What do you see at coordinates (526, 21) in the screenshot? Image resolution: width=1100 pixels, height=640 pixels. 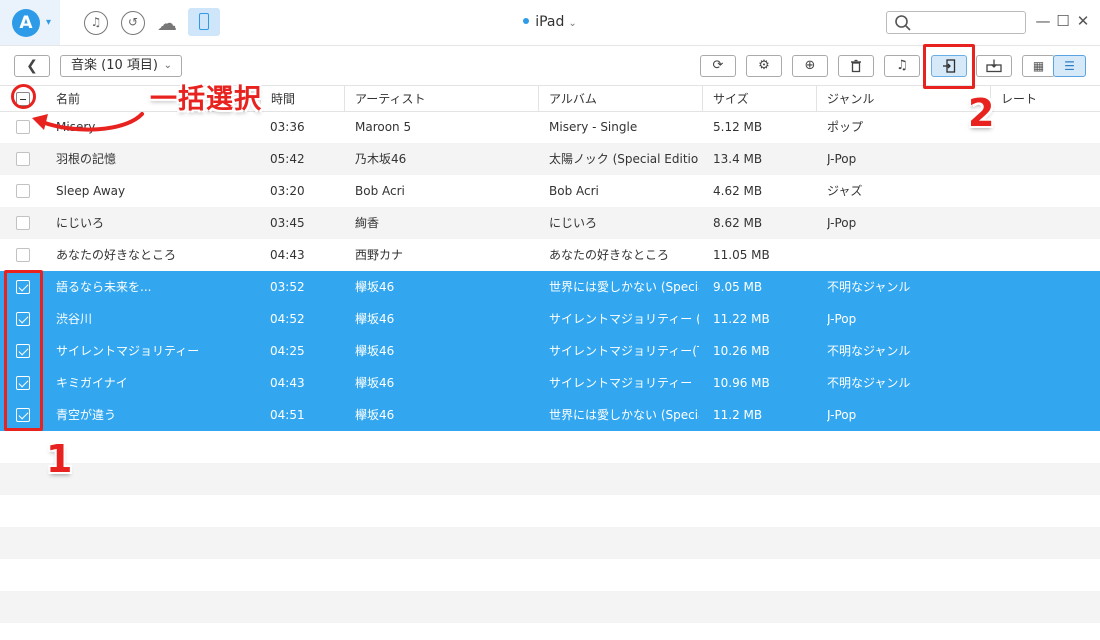 I see `connected-dot` at bounding box center [526, 21].